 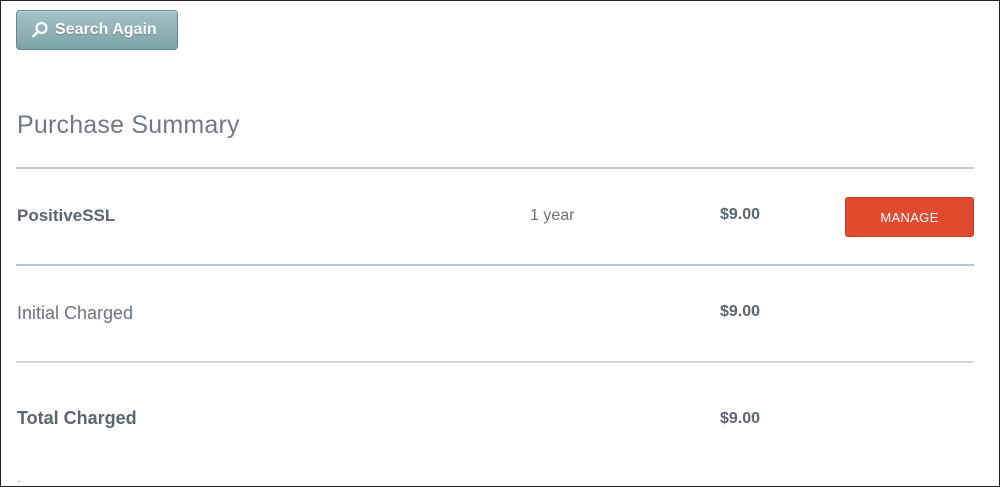 What do you see at coordinates (740, 214) in the screenshot?
I see `product-price: $9.00` at bounding box center [740, 214].